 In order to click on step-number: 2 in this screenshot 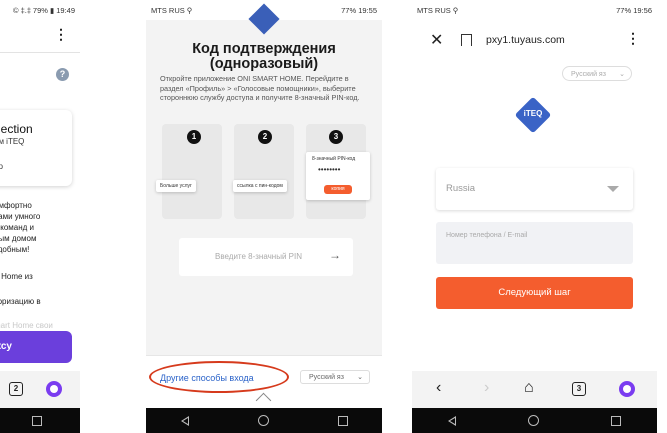, I will do `click(265, 137)`.